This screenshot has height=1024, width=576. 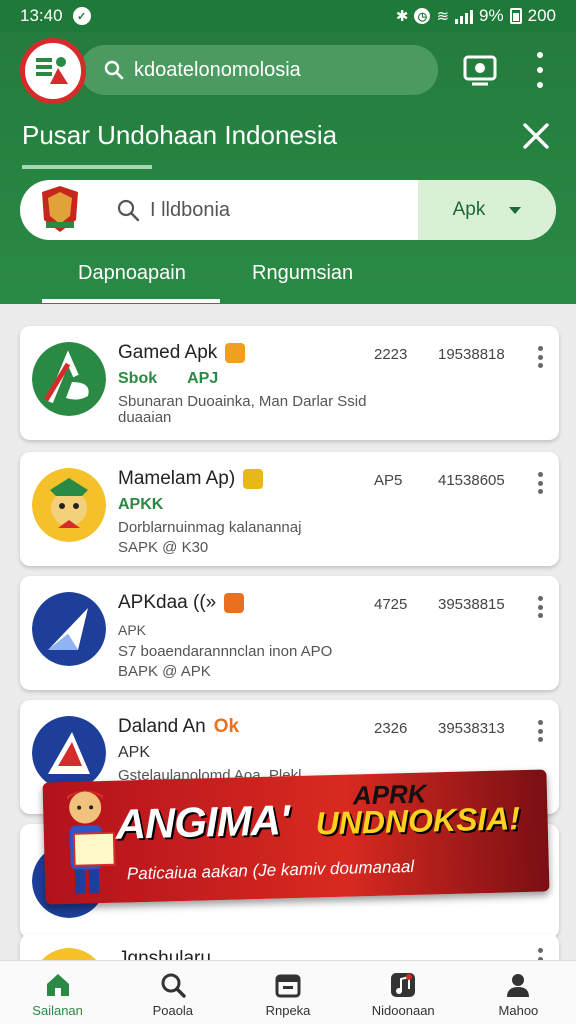 I want to click on wifi-icon: ≋, so click(x=443, y=16).